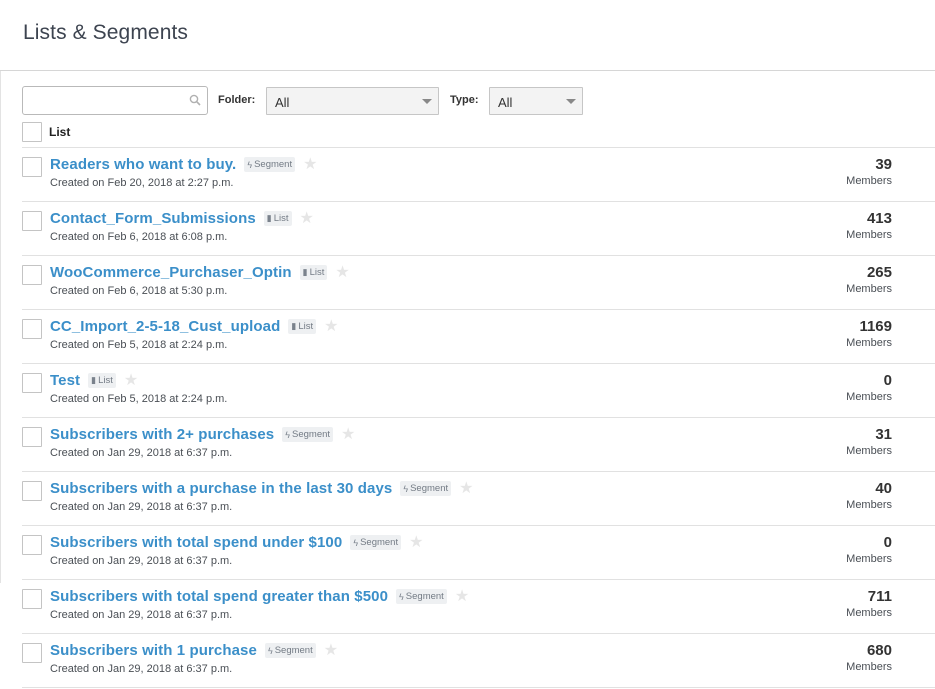 Image resolution: width=935 pixels, height=689 pixels. I want to click on search-box, so click(115, 100).